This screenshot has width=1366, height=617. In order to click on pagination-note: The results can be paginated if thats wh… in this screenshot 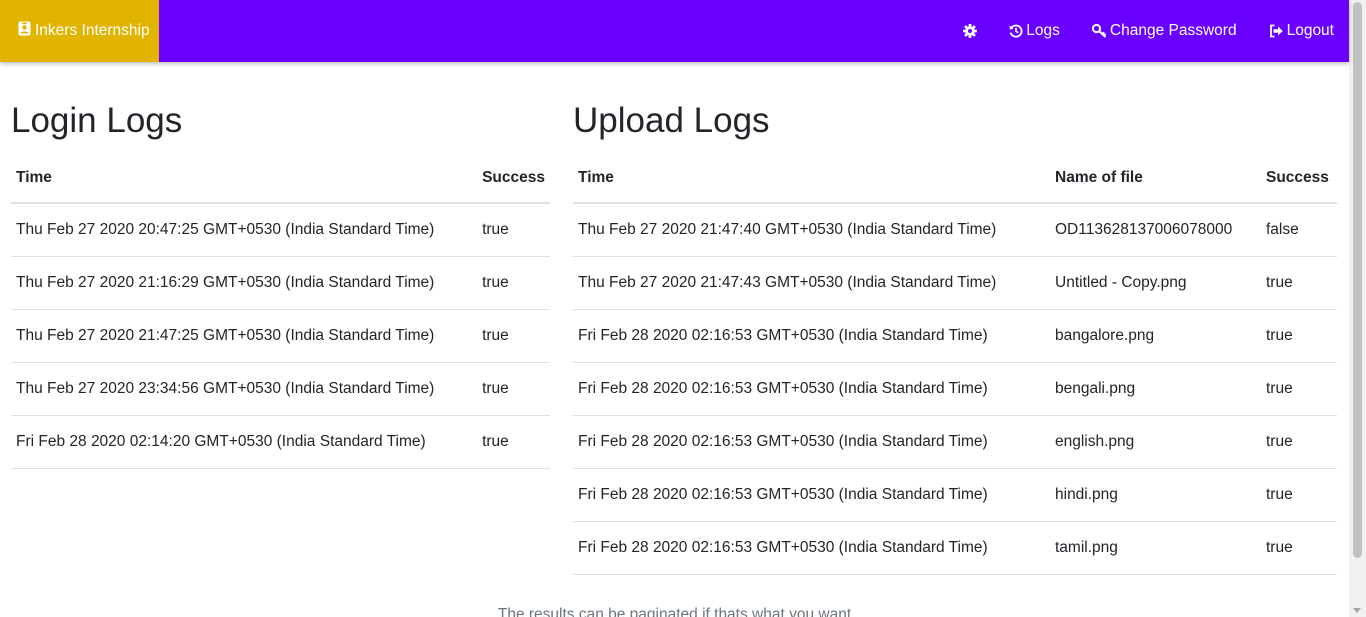, I will do `click(674, 611)`.